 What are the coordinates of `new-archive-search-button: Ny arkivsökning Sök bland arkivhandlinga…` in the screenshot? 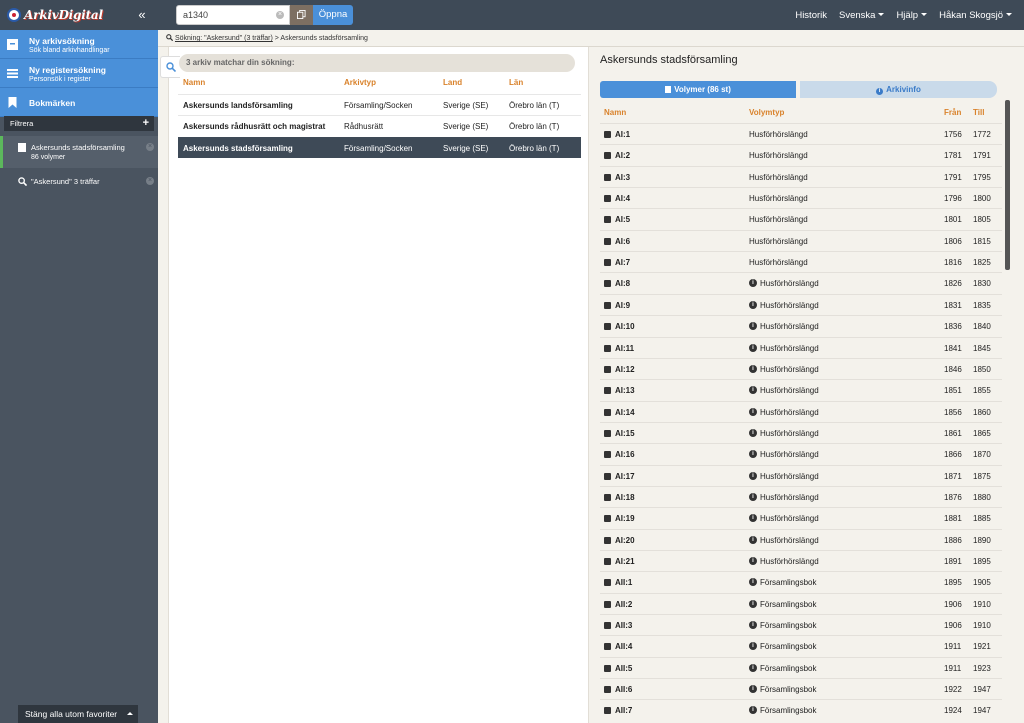 It's located at (79, 44).